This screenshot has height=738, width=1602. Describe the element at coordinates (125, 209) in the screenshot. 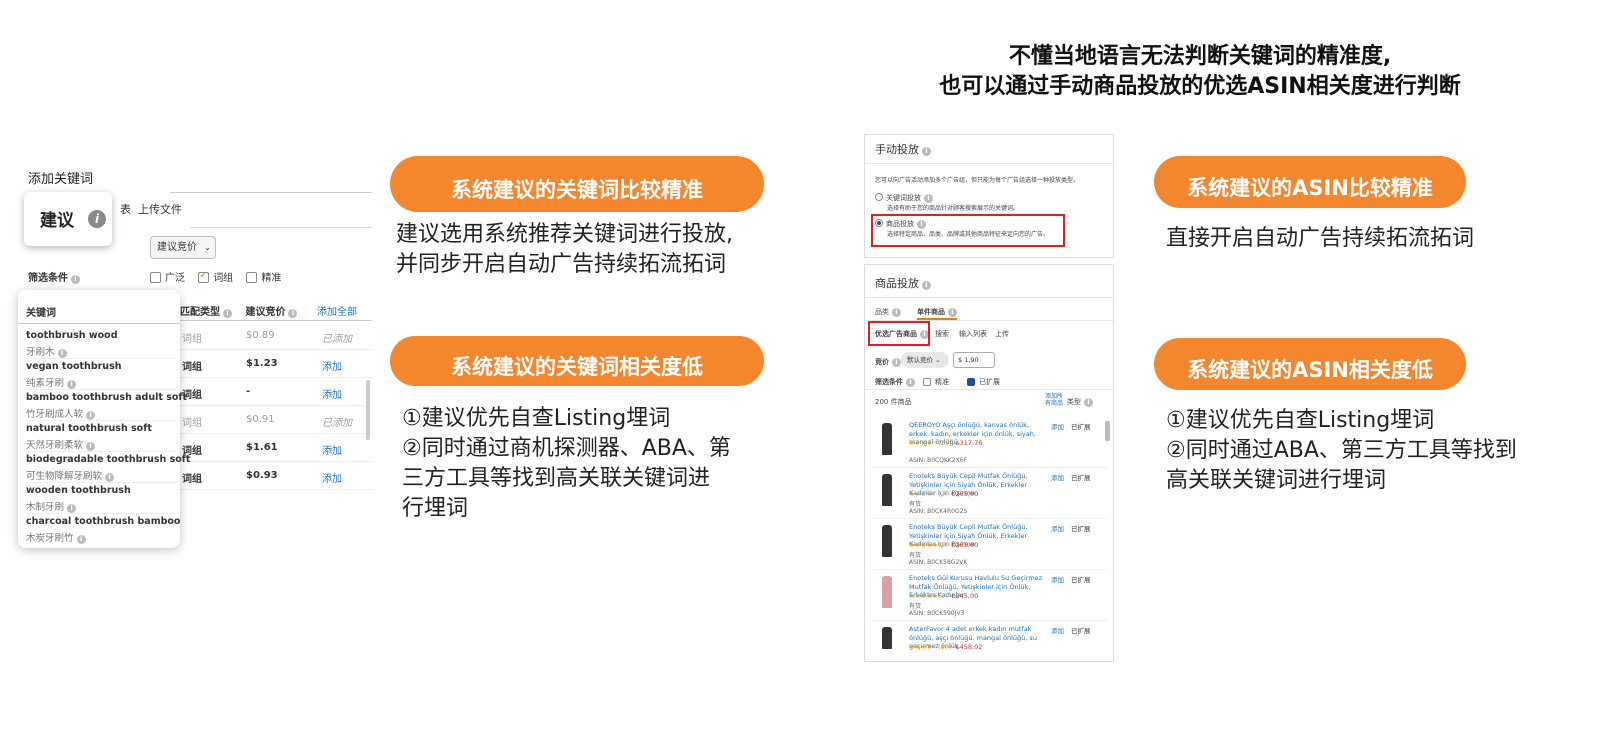

I see `tab-enter-list-partial: 表` at that location.